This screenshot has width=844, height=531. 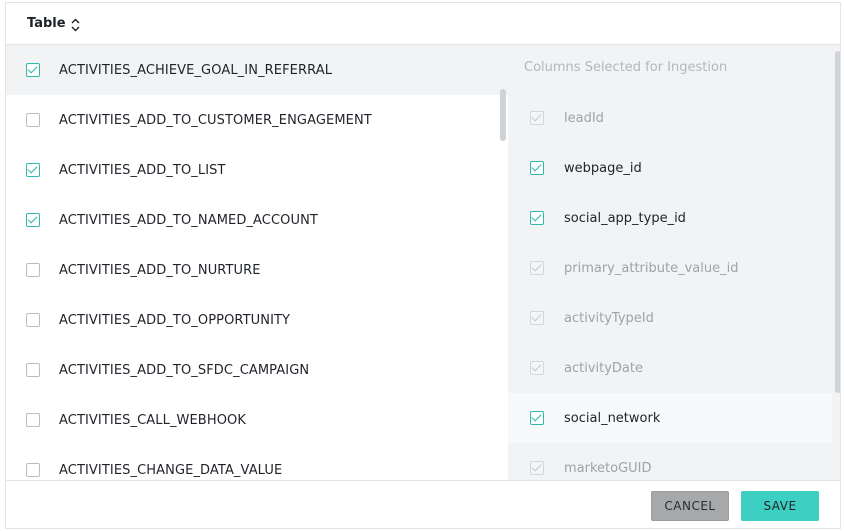 I want to click on column-name: social_network, so click(x=612, y=418).